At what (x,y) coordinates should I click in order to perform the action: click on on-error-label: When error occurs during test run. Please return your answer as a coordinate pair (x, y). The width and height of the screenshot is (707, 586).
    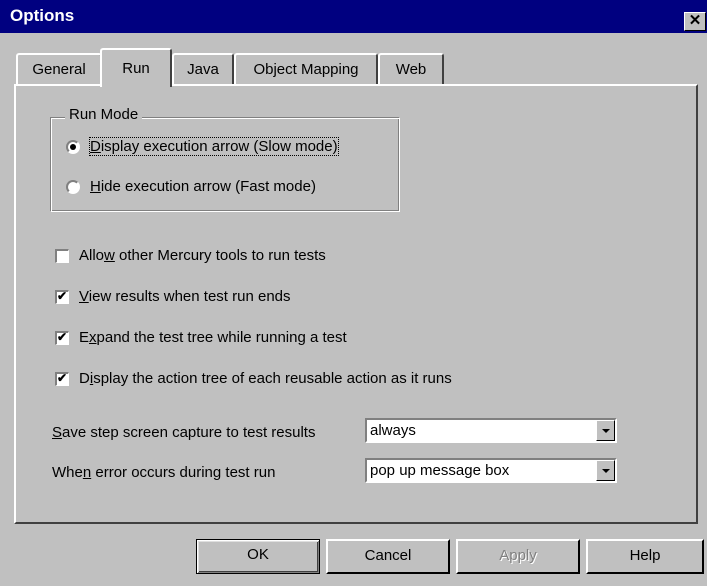
    Looking at the image, I should click on (164, 472).